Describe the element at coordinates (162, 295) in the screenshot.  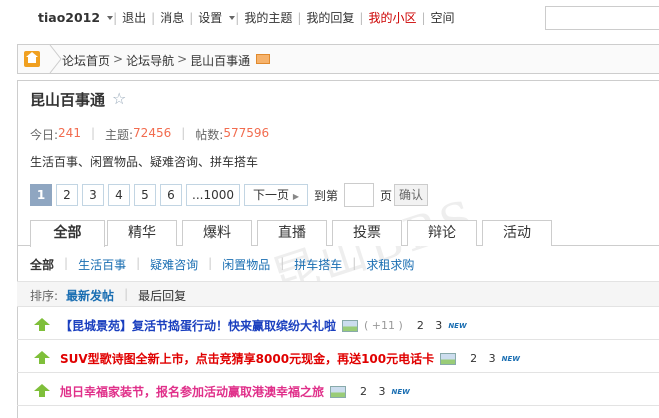
I see `sort-last-reply: 最后回复` at that location.